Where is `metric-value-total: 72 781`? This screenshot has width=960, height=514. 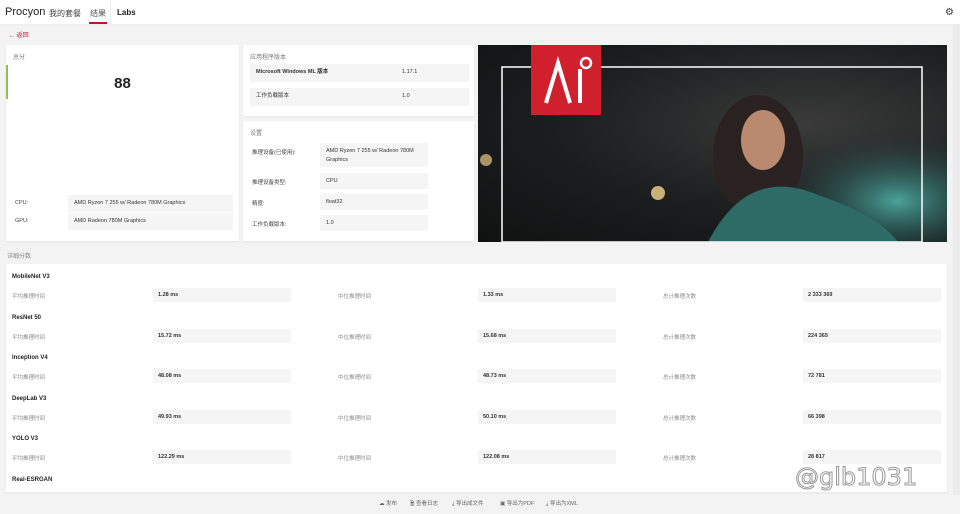
metric-value-total: 72 781 is located at coordinates (872, 376).